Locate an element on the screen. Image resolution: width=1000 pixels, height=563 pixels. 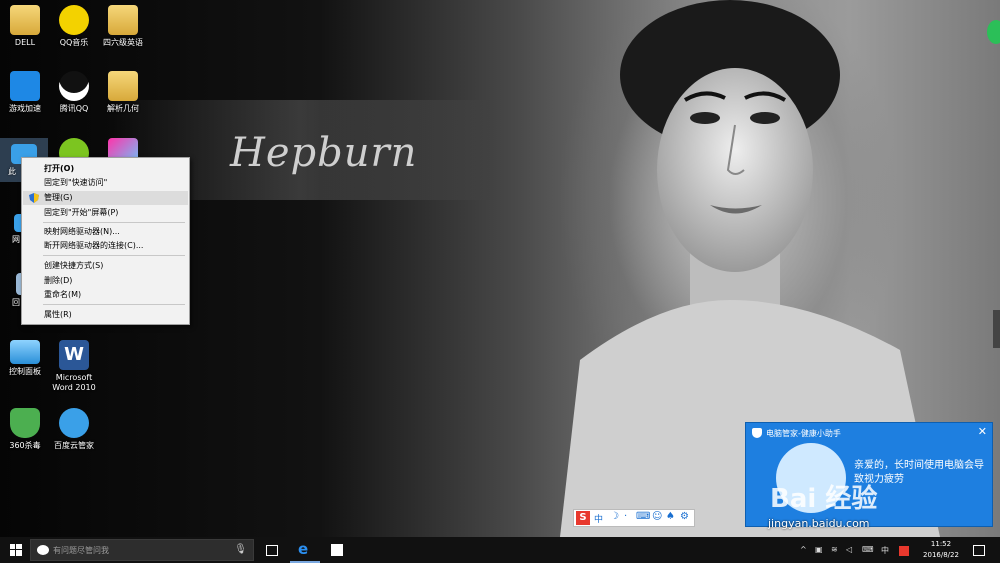
menu-item-manage: 管理(G) is located at coordinates (105, 198).